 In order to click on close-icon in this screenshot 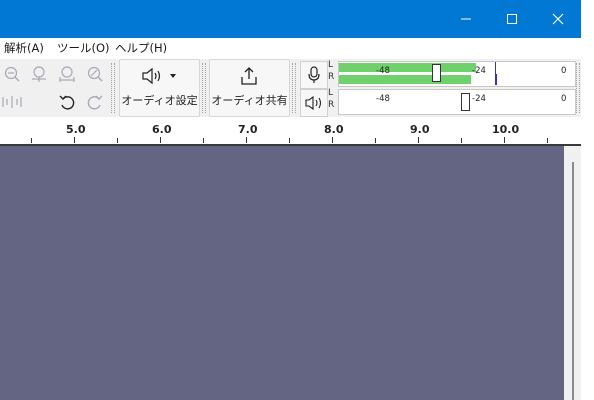, I will do `click(558, 19)`.